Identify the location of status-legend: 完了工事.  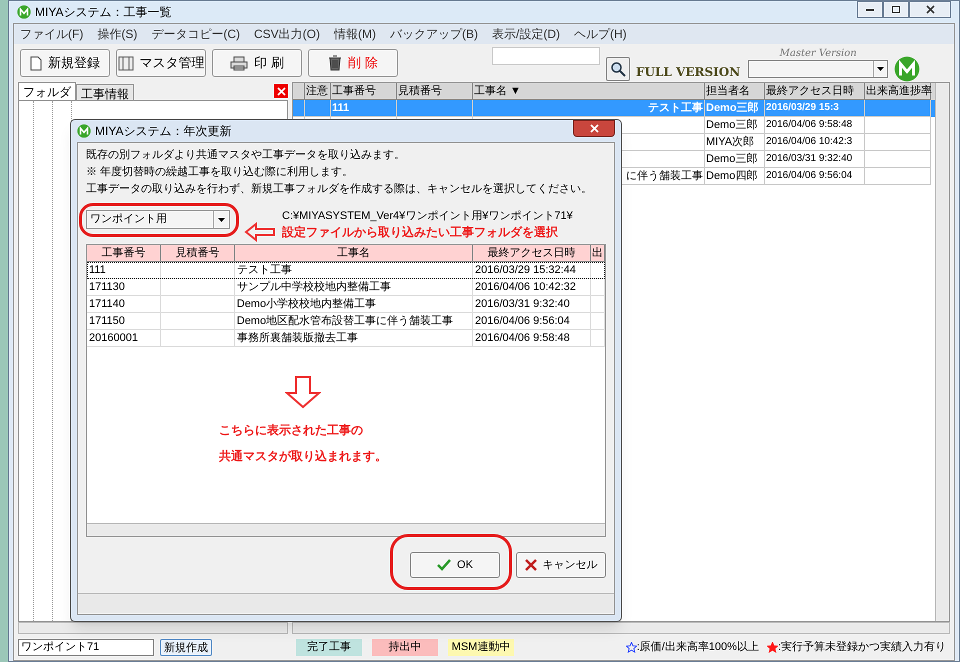
(329, 647).